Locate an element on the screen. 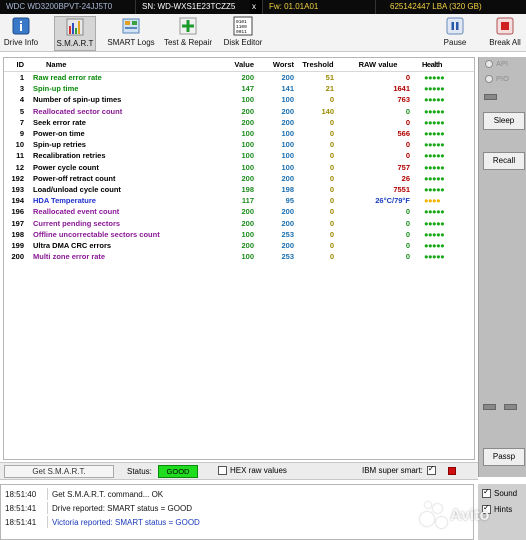  table-row: 197 Current pending sectors 200 200 0 0 ●●●●● is located at coordinates (239, 222).